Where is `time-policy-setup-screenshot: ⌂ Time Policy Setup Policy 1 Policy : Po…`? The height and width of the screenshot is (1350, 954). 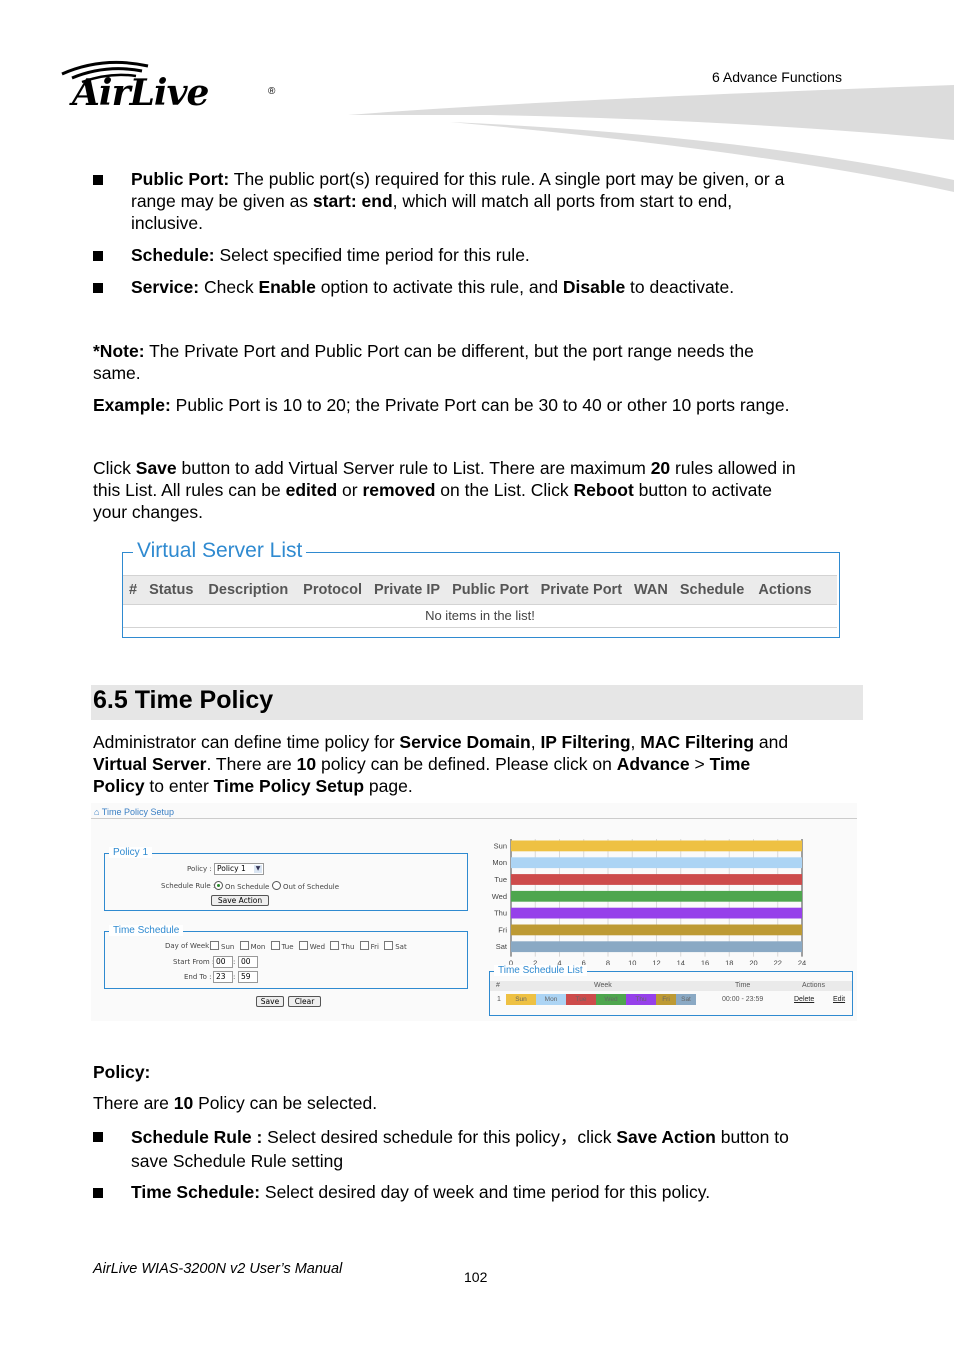
time-policy-setup-screenshot: ⌂ Time Policy Setup Policy 1 Policy : Po… is located at coordinates (474, 912).